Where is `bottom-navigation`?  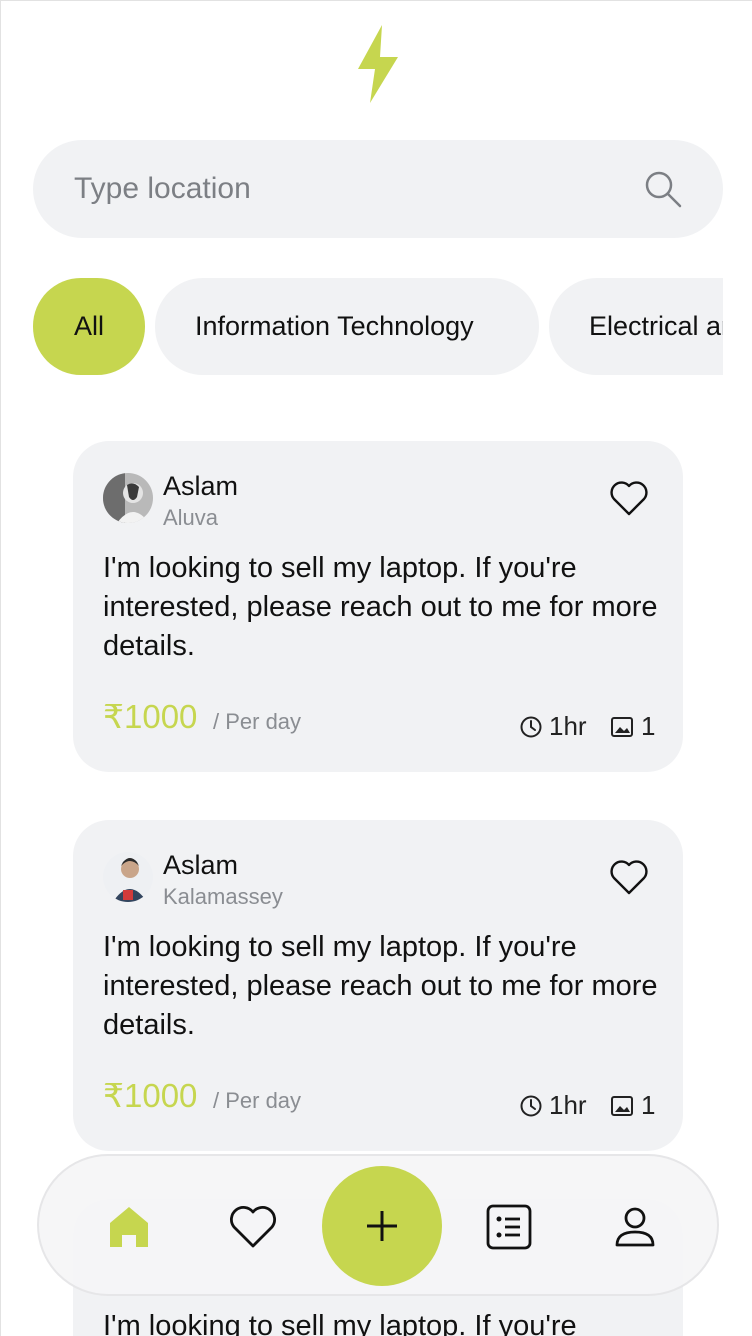 bottom-navigation is located at coordinates (378, 1225).